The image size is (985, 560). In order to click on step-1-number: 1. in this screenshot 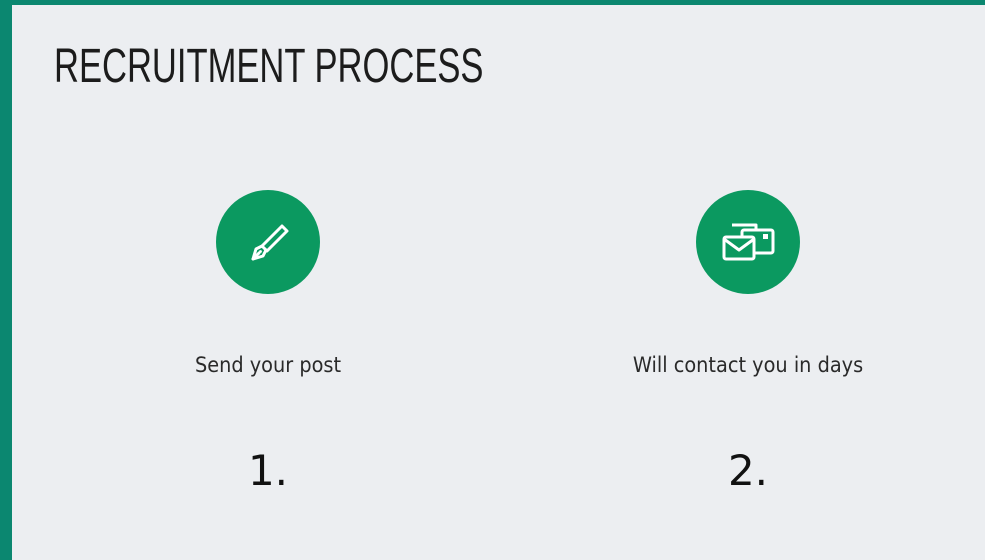, I will do `click(268, 470)`.